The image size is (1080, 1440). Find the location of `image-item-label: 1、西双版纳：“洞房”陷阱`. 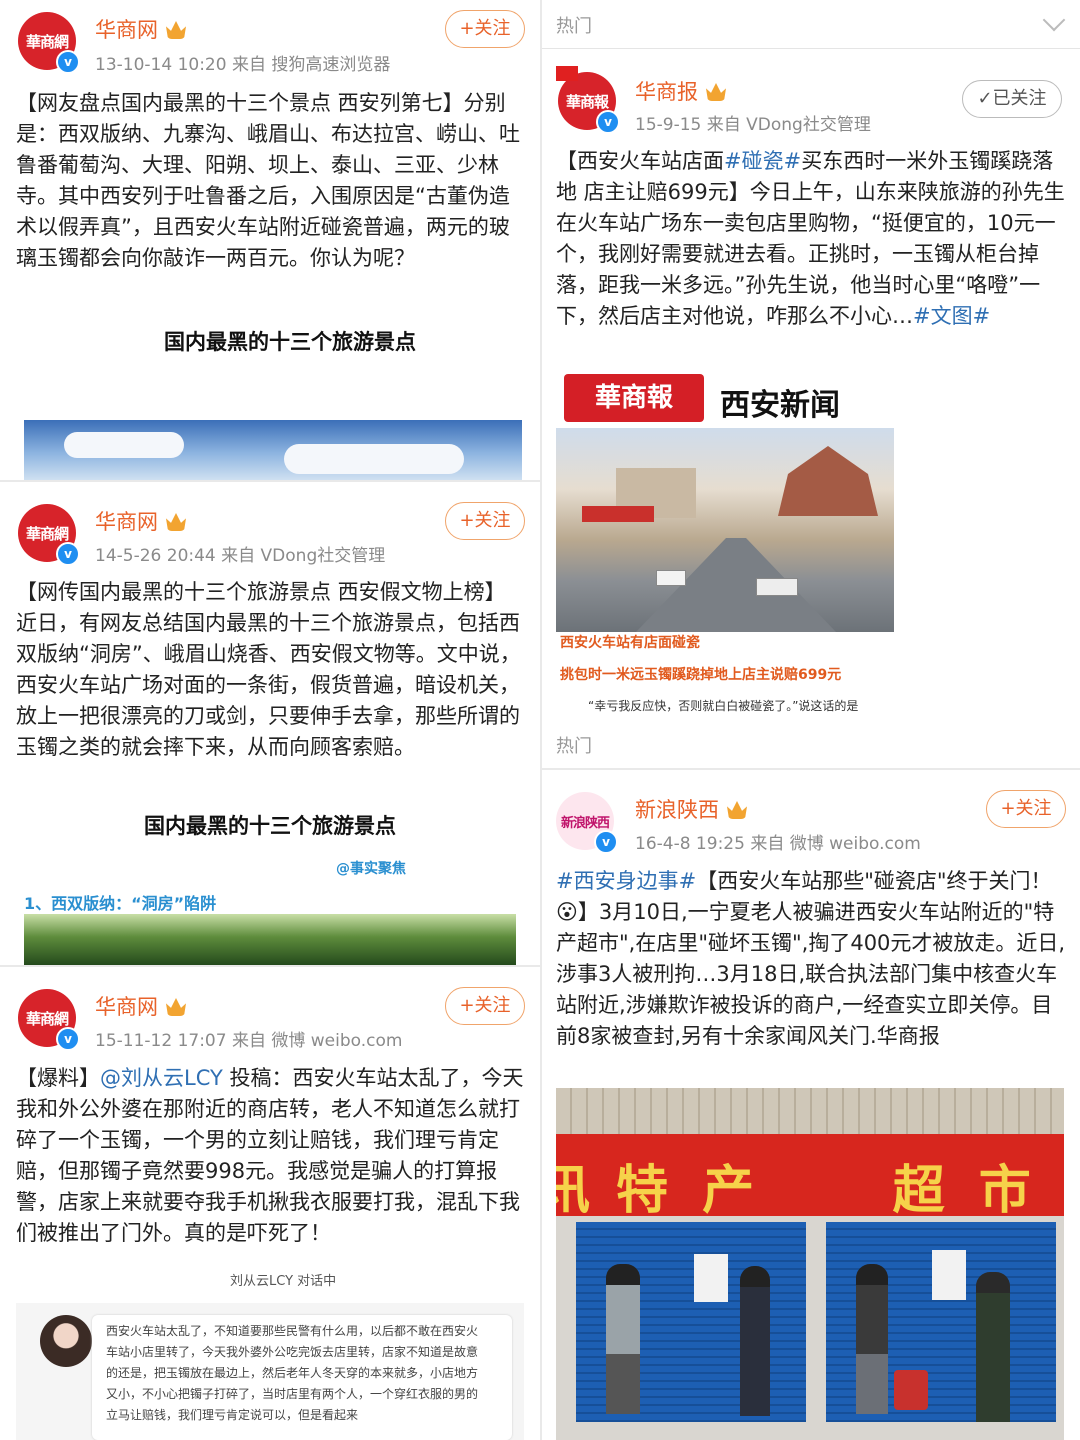

image-item-label: 1、西双版纳：“洞房”陷阱 is located at coordinates (120, 903).